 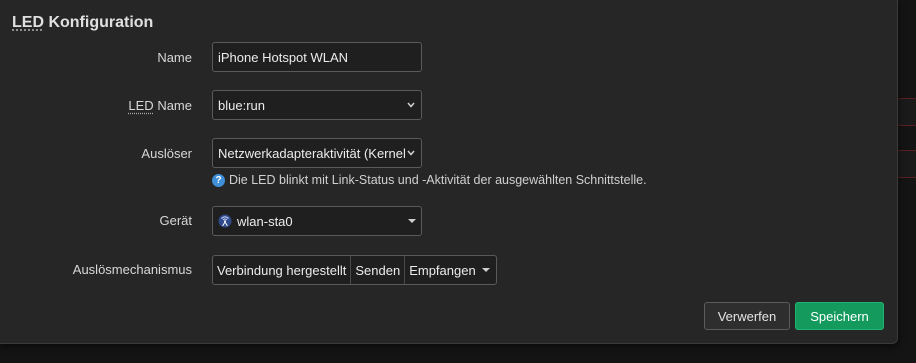 I want to click on led-name-label-abbr: LED, so click(x=141, y=105).